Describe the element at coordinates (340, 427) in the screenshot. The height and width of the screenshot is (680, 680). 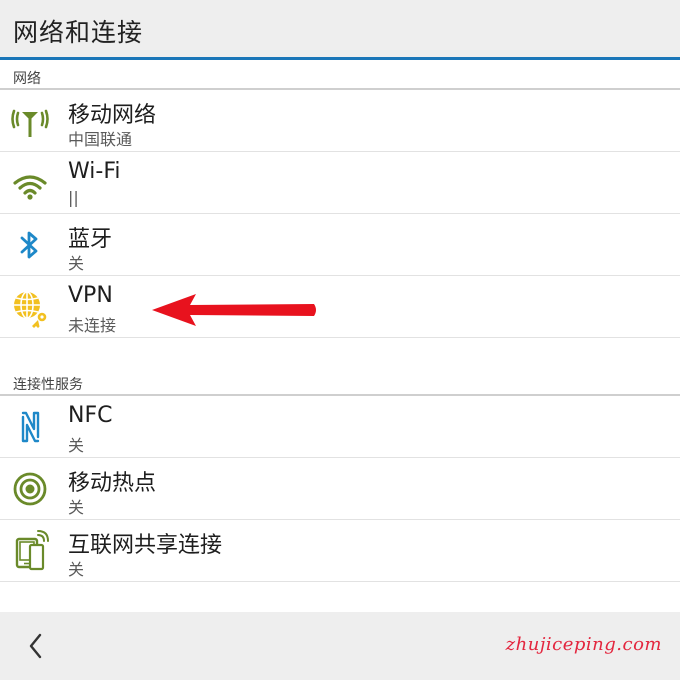
I see `list-item-nfc: NFC 关` at that location.